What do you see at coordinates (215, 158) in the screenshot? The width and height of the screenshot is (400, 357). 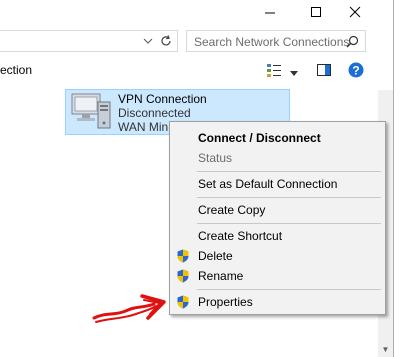 I see `menu-item-label: Status` at bounding box center [215, 158].